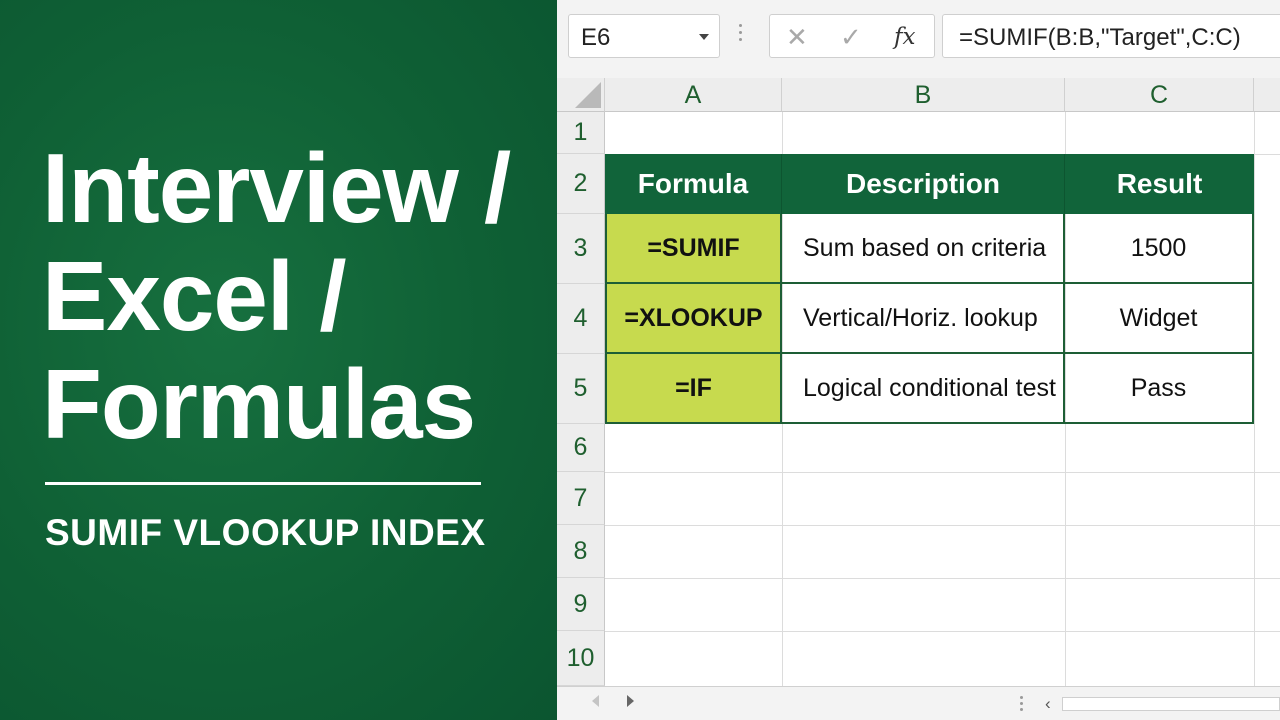 This screenshot has height=720, width=1280. I want to click on row-header-5: 5, so click(581, 389).